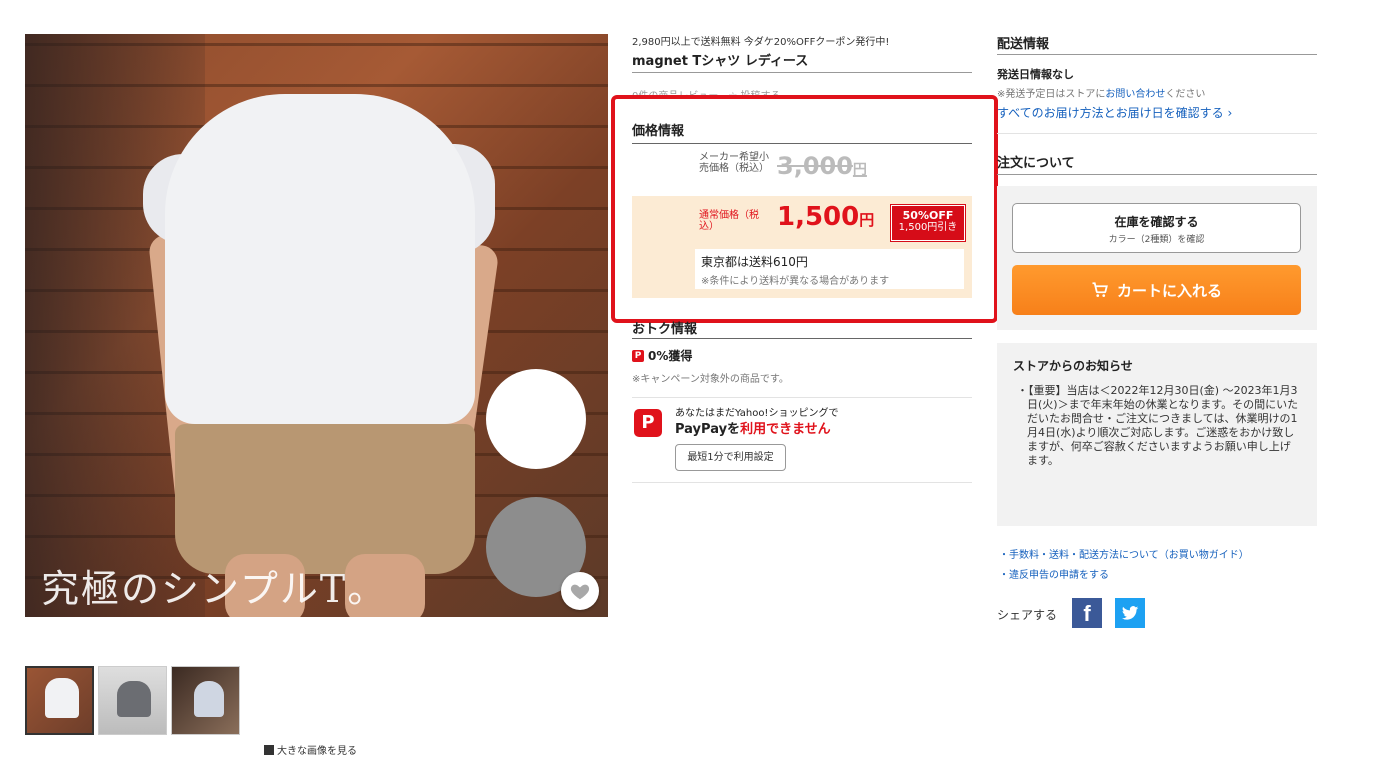 This screenshot has width=1400, height=767. I want to click on notice-title: ストアからのお知らせ, so click(1073, 366).